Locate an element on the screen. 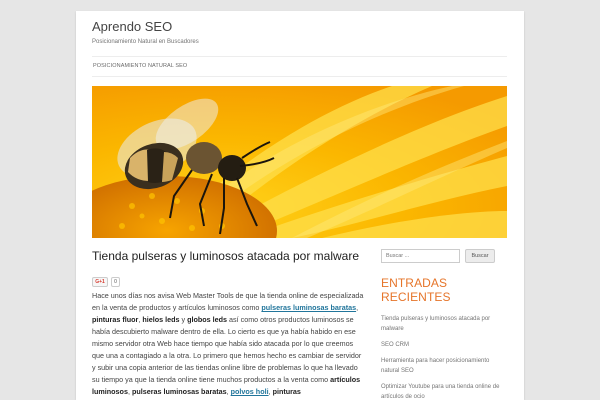 The height and width of the screenshot is (400, 600). site-description: Posicionamiento Natural en Buscadores is located at coordinates (145, 42).